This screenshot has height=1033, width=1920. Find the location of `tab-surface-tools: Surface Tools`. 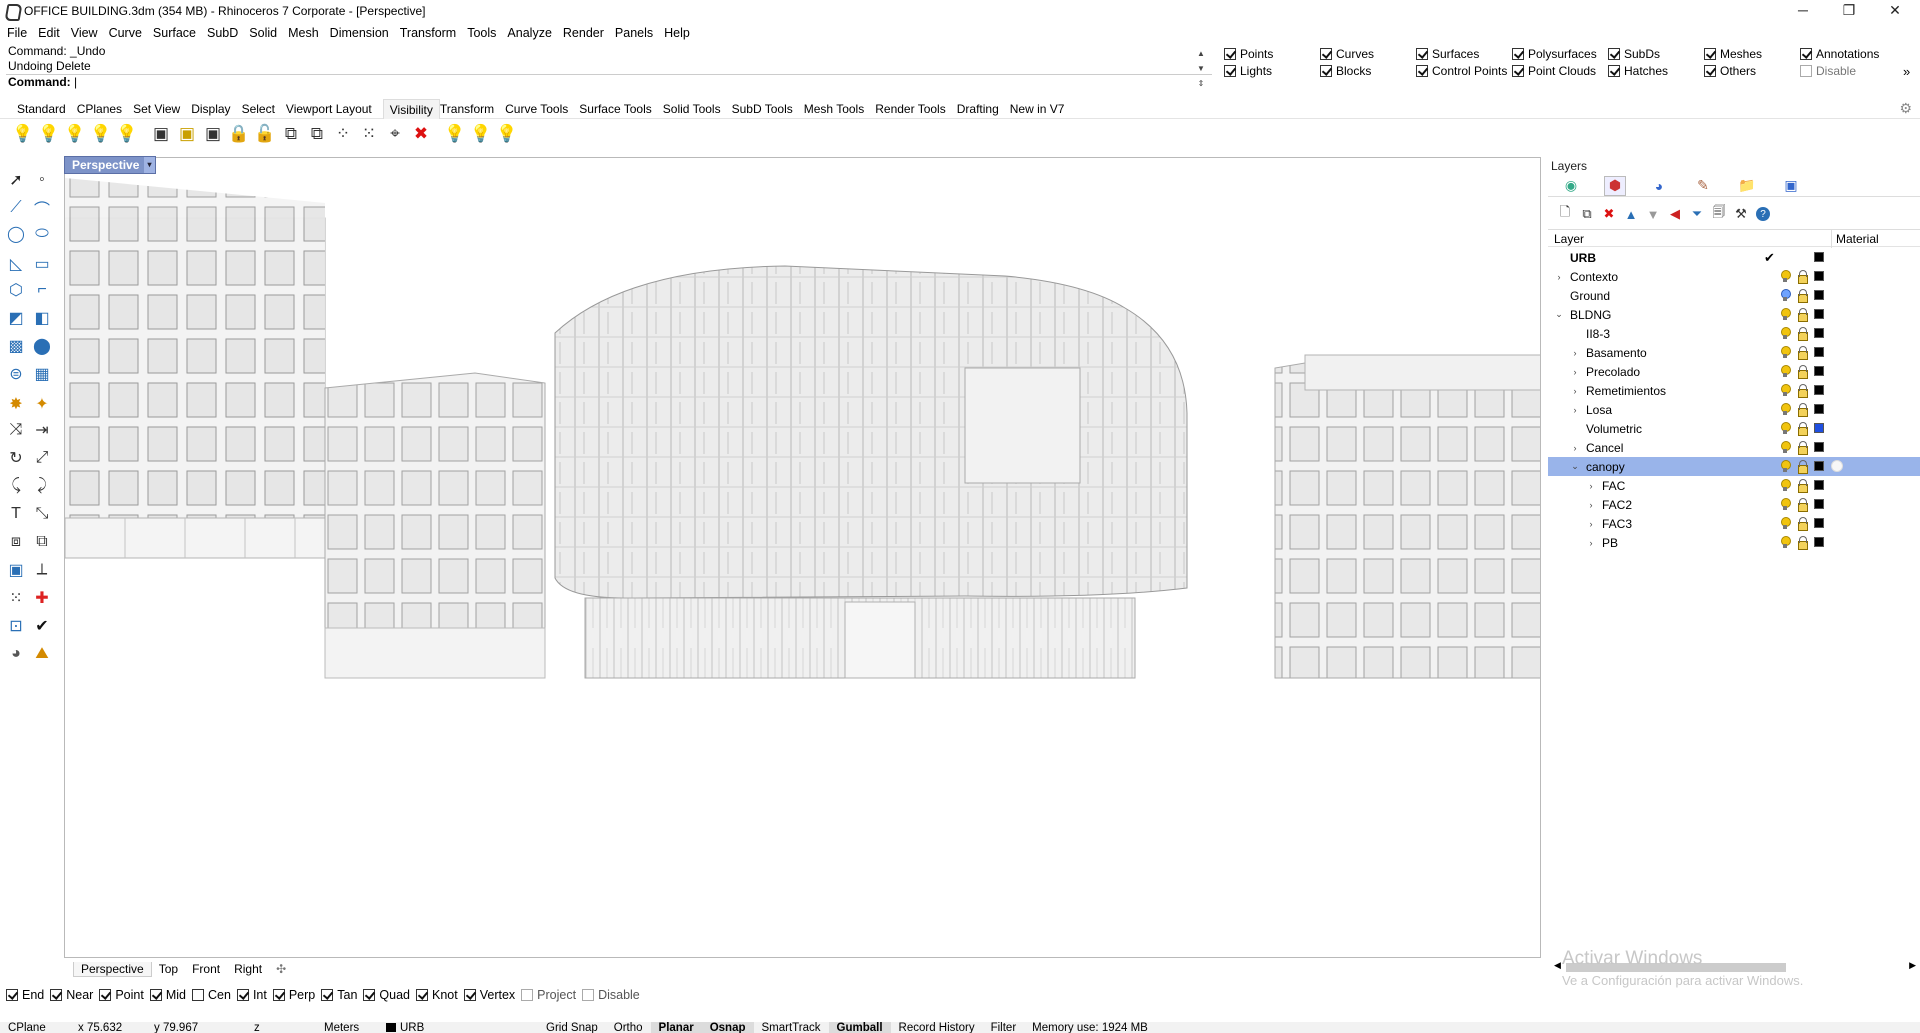

tab-surface-tools: Surface Tools is located at coordinates (621, 109).